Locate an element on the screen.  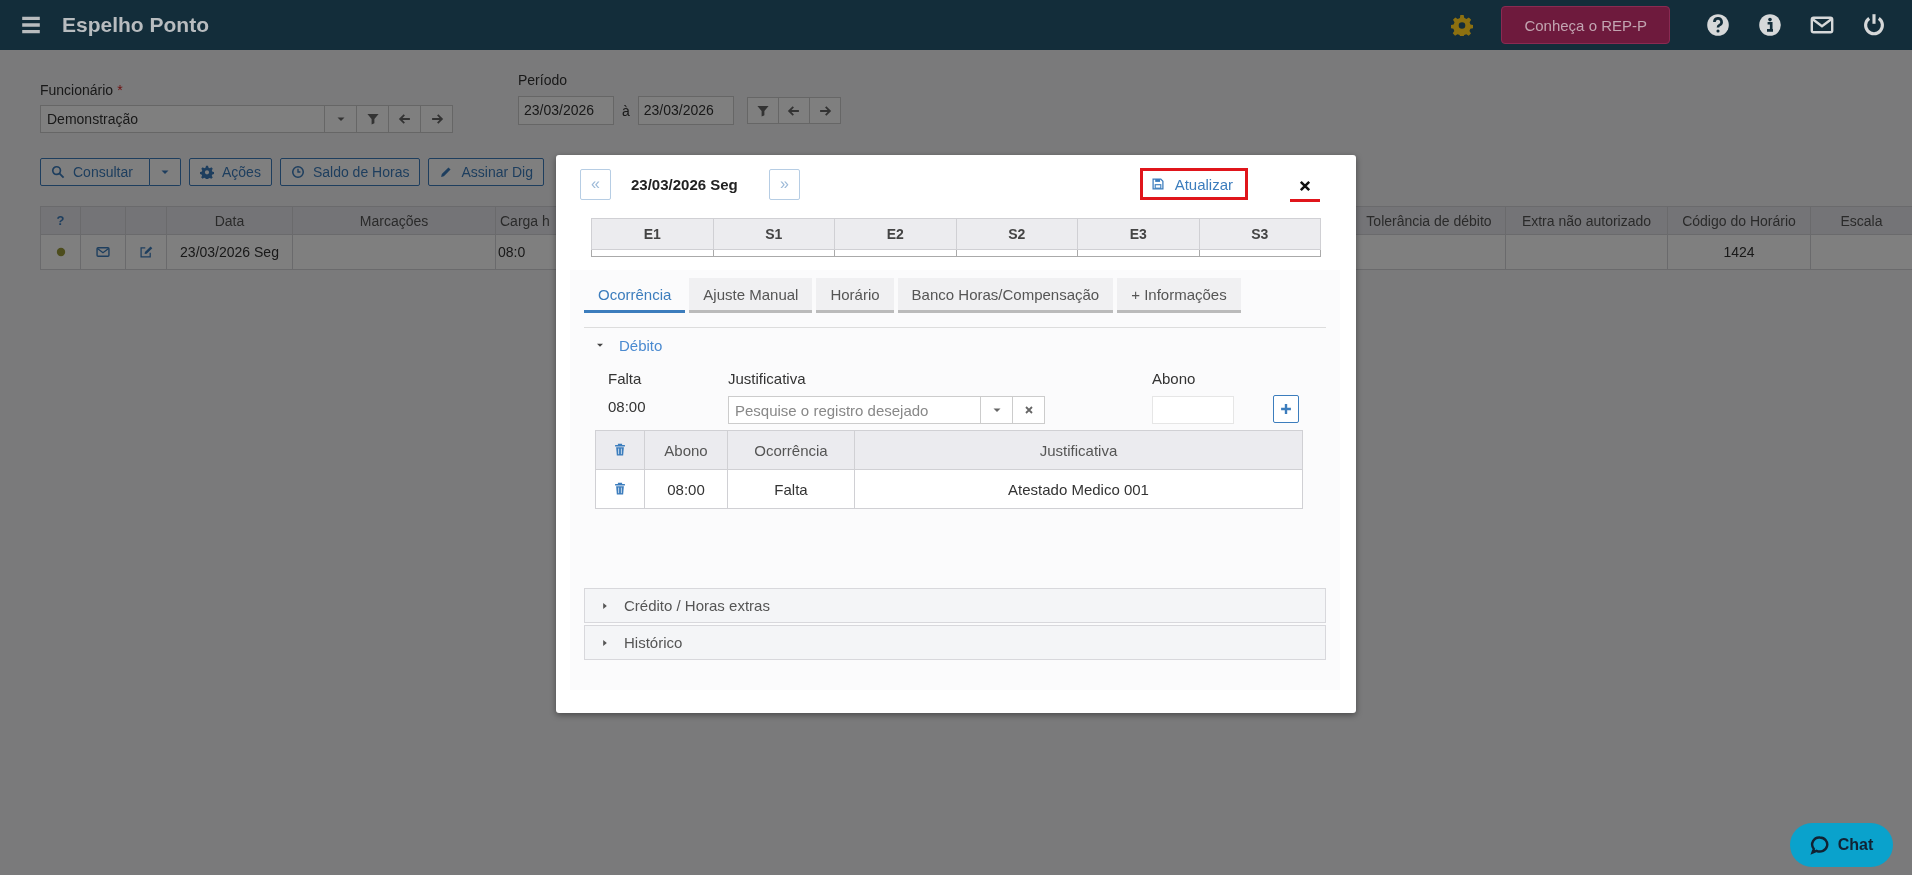
settings-icon is located at coordinates (1462, 25).